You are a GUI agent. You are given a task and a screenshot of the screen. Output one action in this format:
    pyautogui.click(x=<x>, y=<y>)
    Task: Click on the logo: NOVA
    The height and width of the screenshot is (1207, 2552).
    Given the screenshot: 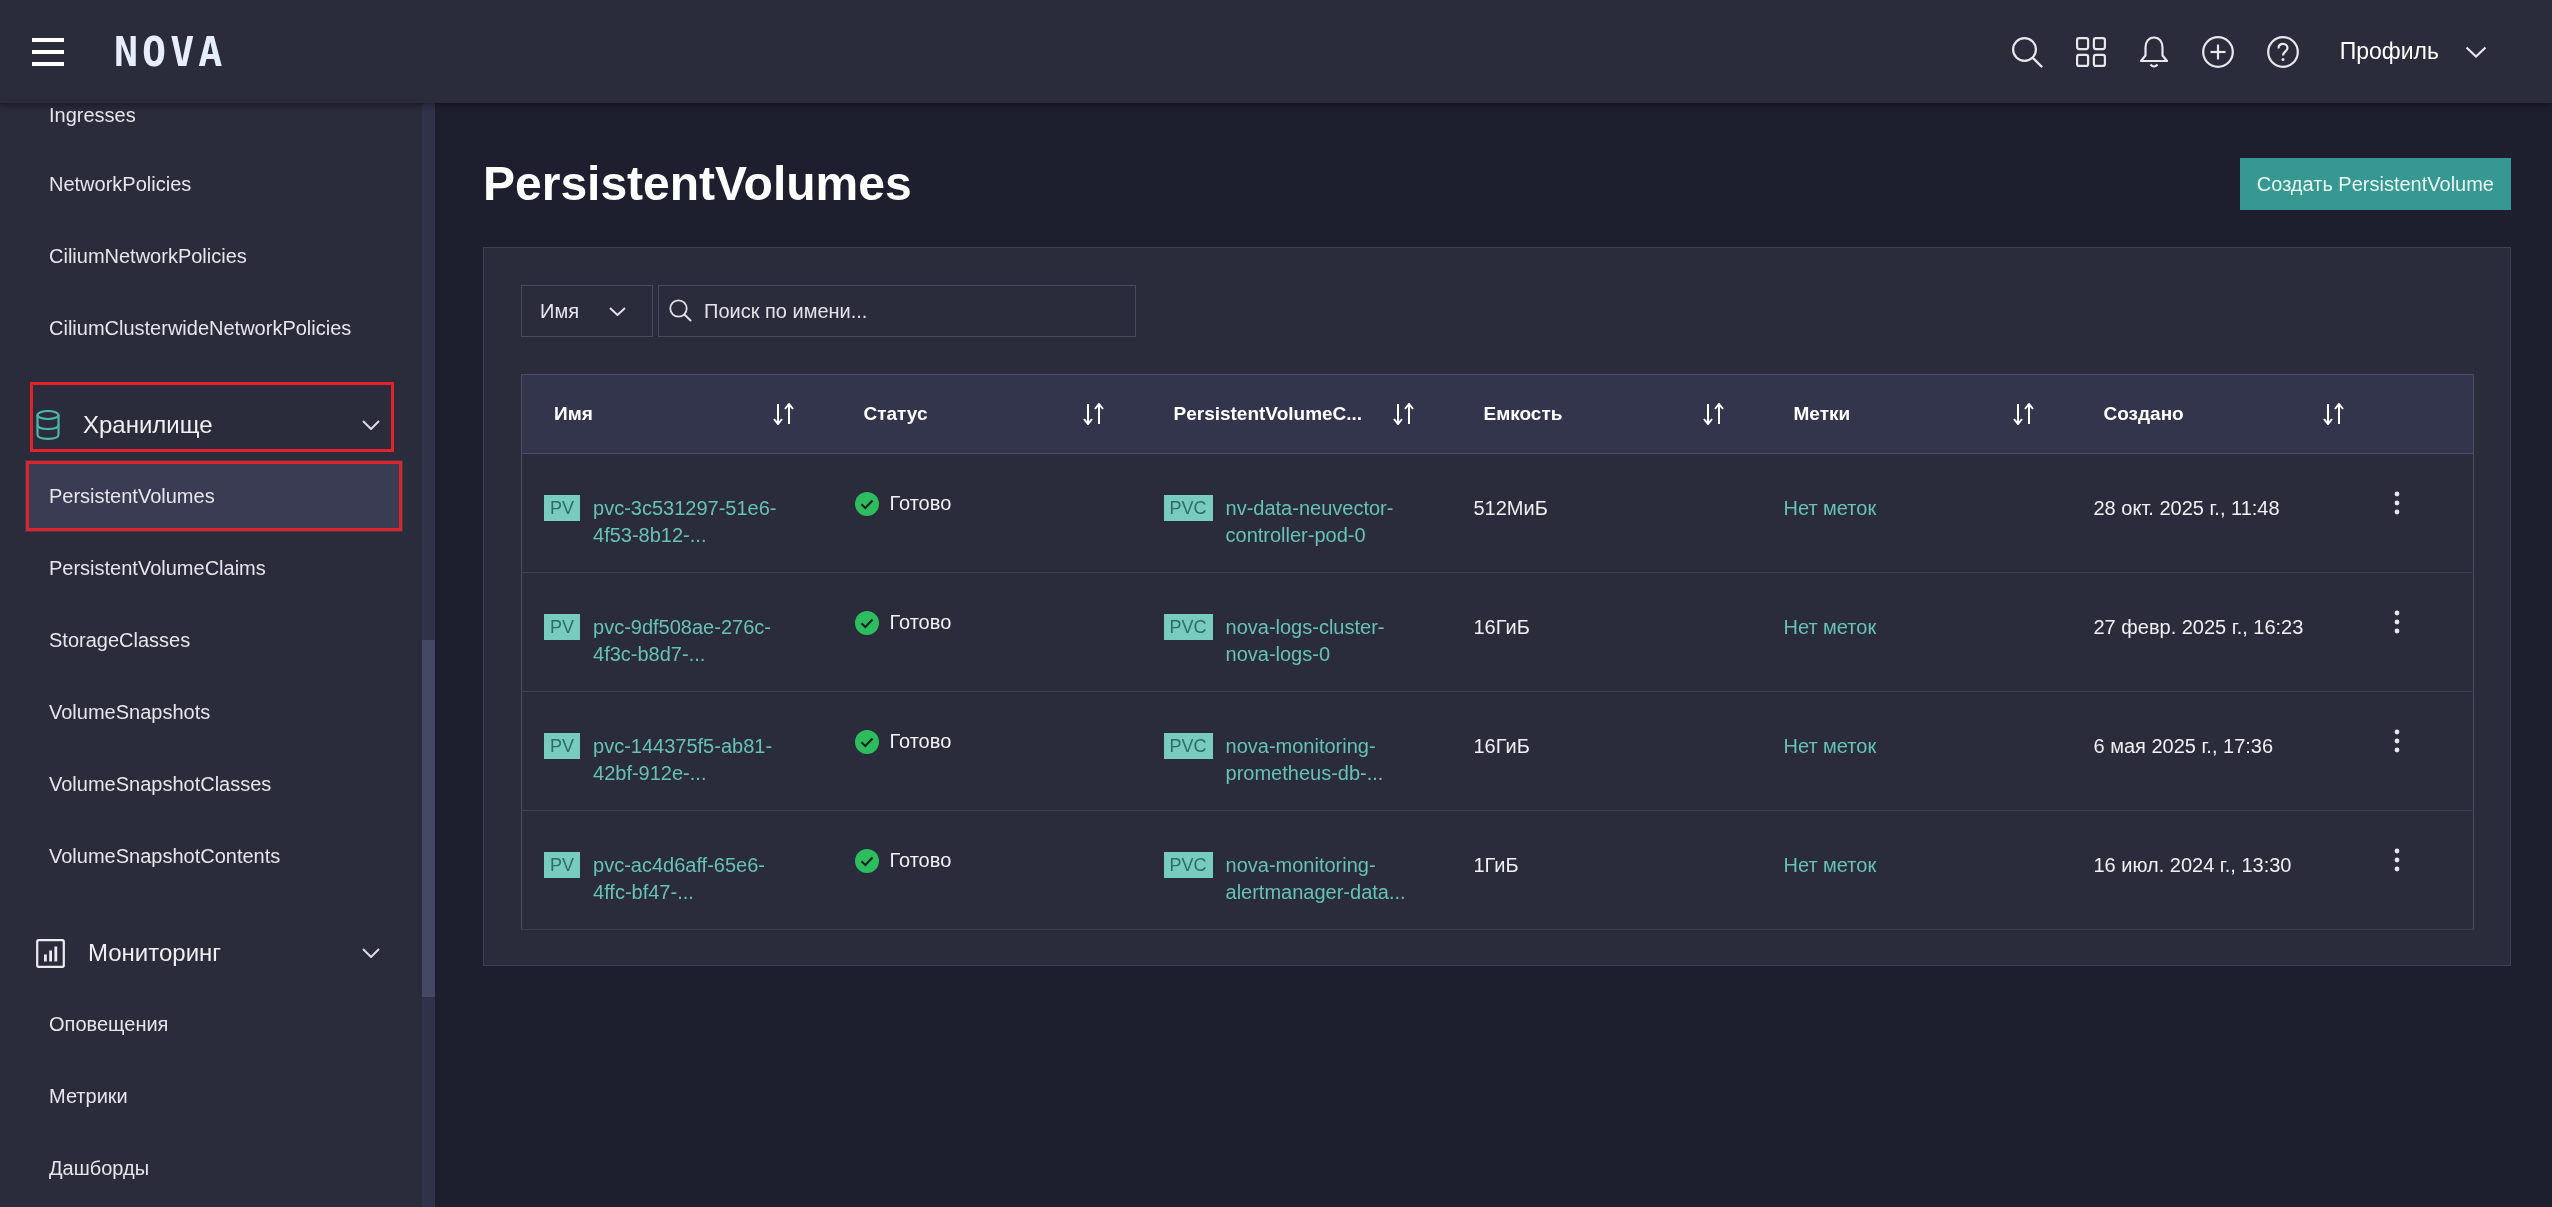 What is the action you would take?
    pyautogui.click(x=170, y=51)
    